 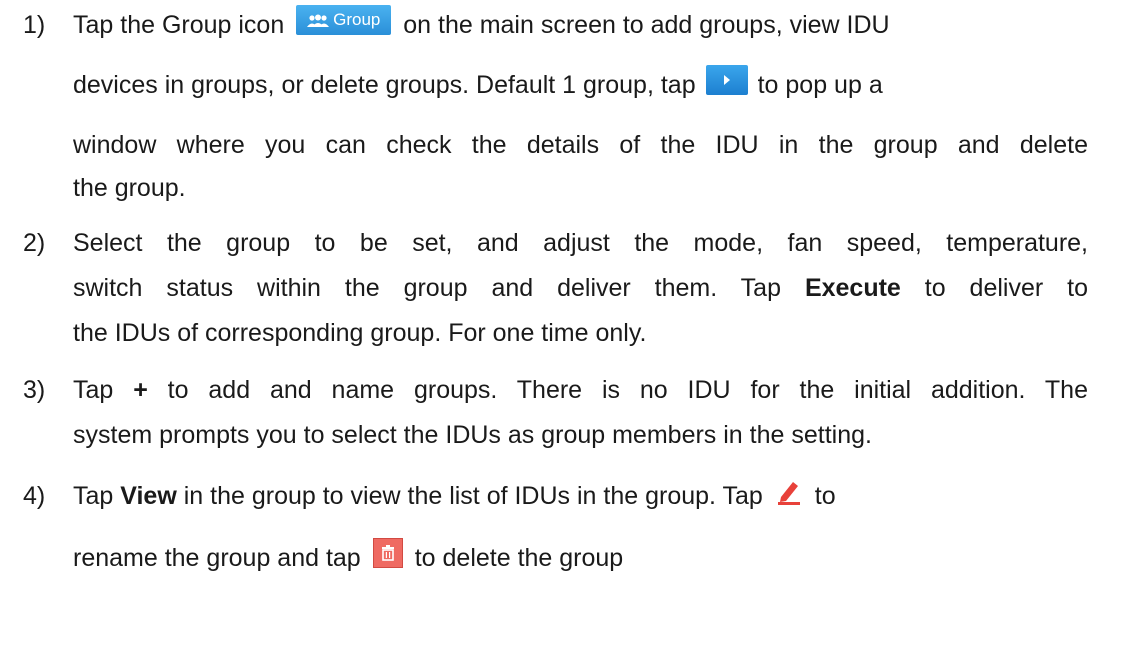 I want to click on group-button-icon: Group, so click(x=344, y=20).